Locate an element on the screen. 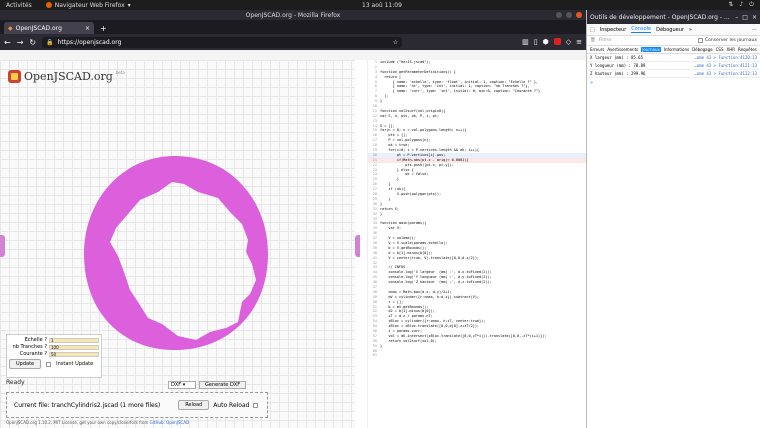 This screenshot has width=760, height=428. instant-update-checkbox is located at coordinates (49, 364).